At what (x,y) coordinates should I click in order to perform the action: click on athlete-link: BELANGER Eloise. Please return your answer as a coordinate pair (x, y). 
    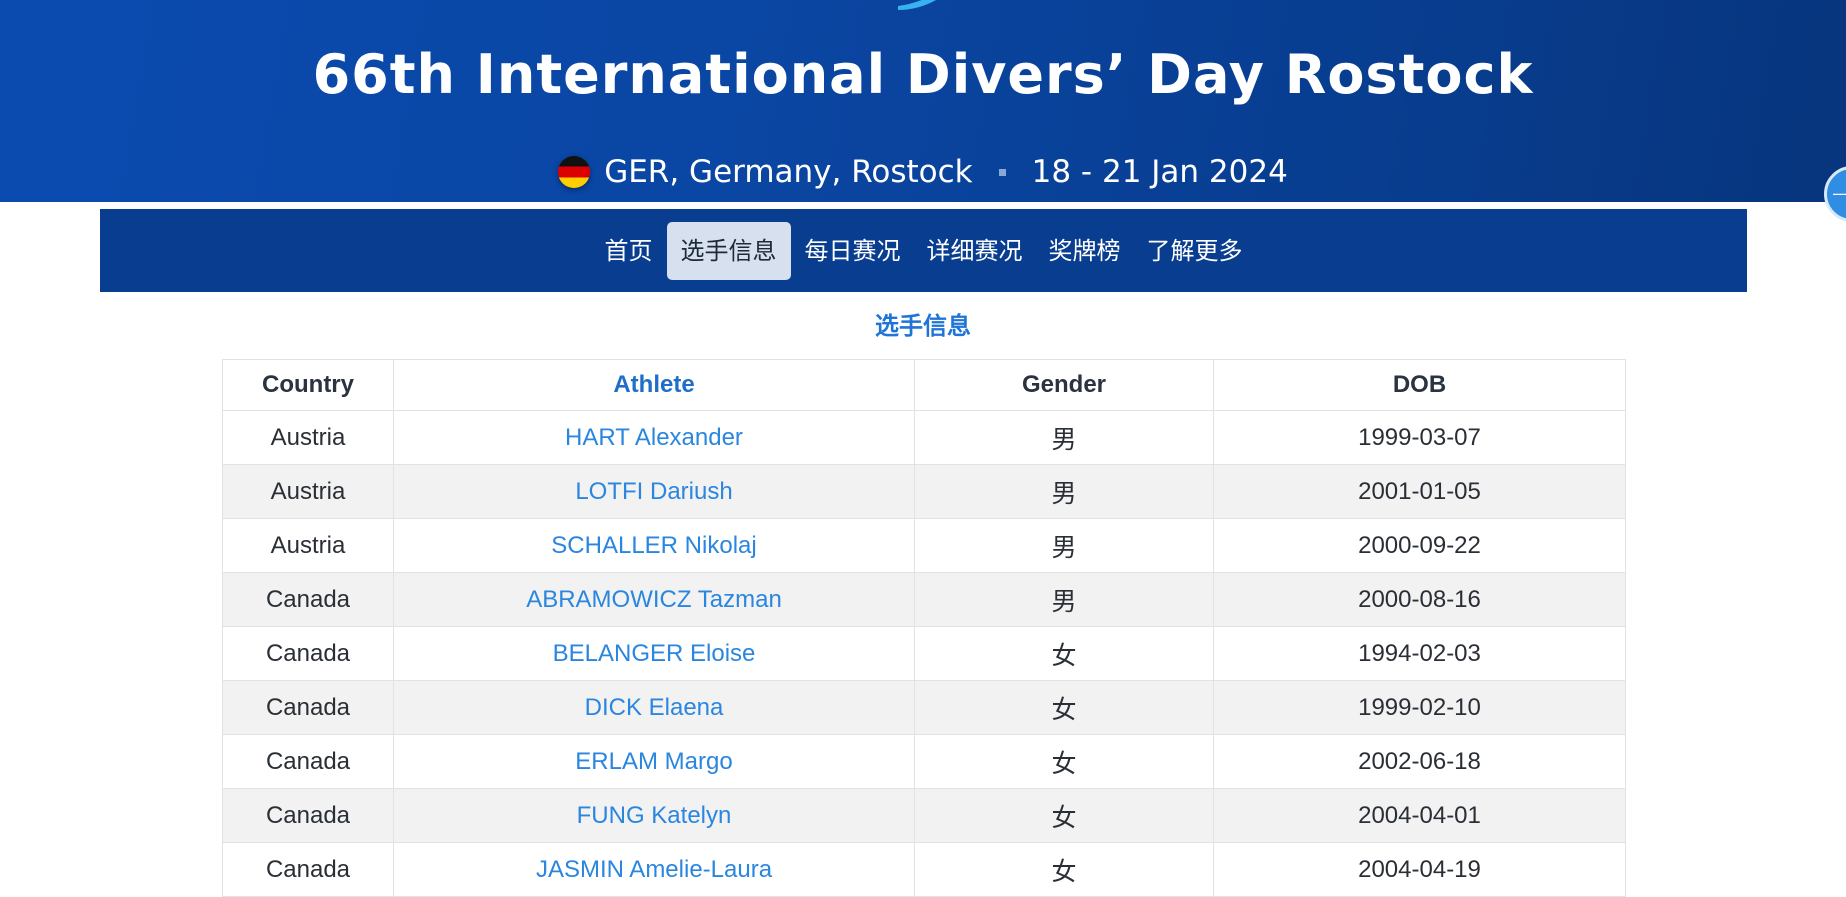
    Looking at the image, I should click on (654, 653).